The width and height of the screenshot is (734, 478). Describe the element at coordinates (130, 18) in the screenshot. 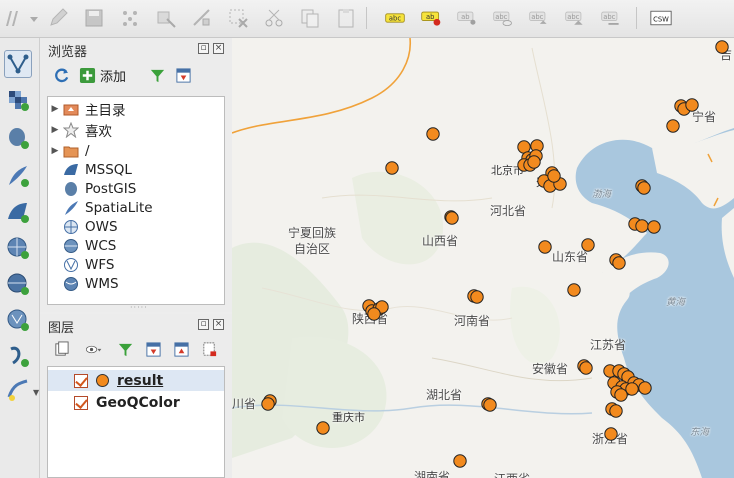

I see `add-feature-icon` at that location.